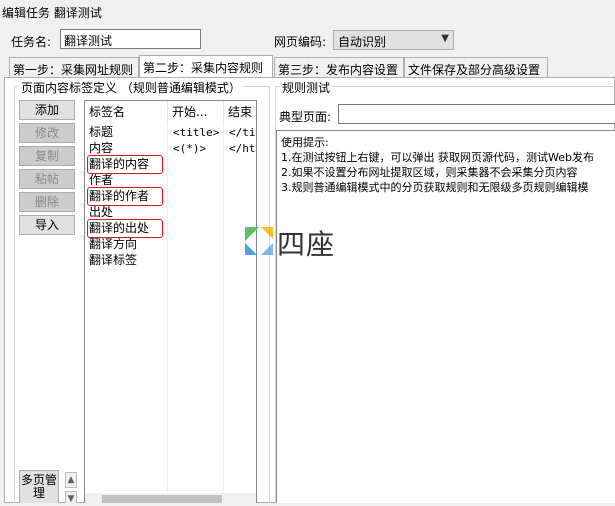 Image resolution: width=615 pixels, height=506 pixels. I want to click on encoding-select: 自动识别 ▼, so click(393, 40).